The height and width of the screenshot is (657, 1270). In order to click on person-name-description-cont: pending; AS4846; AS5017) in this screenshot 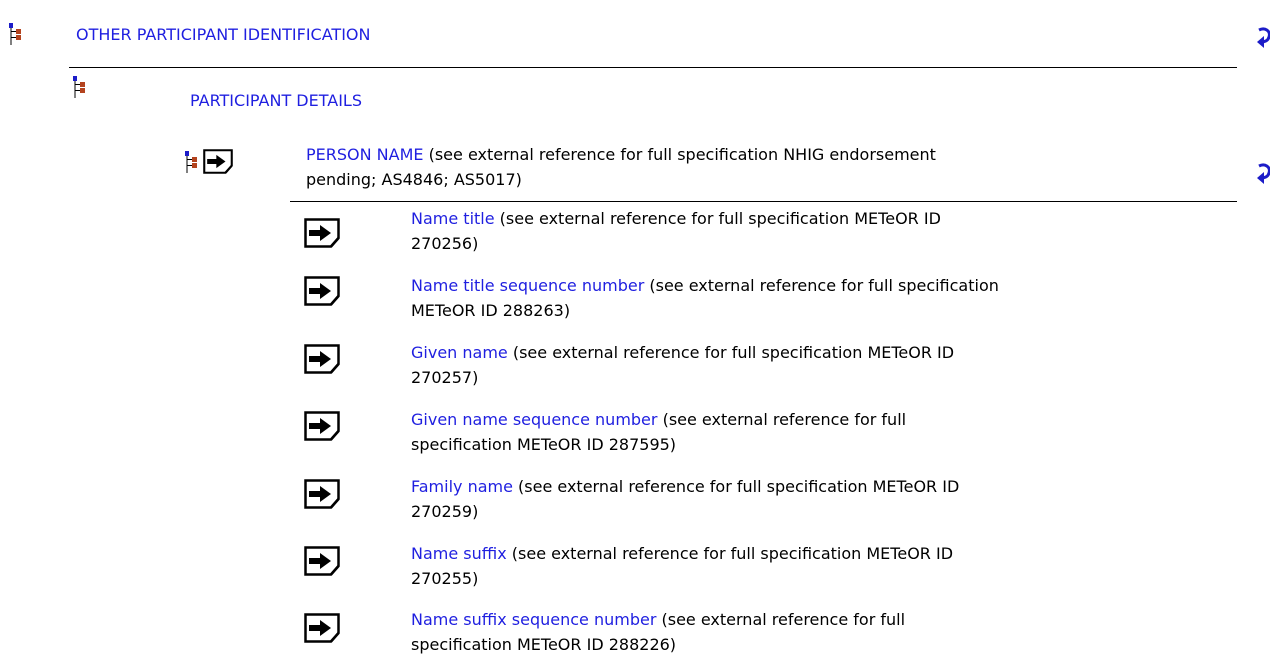, I will do `click(414, 179)`.